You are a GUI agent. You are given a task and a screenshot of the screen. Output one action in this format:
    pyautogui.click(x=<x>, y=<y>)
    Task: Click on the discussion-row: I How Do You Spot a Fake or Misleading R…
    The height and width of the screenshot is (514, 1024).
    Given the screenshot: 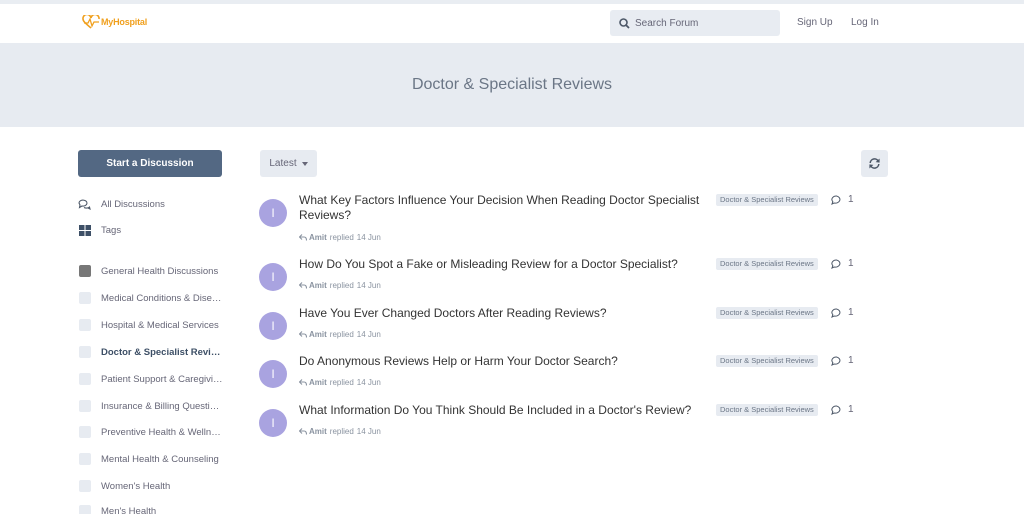 What is the action you would take?
    pyautogui.click(x=559, y=282)
    